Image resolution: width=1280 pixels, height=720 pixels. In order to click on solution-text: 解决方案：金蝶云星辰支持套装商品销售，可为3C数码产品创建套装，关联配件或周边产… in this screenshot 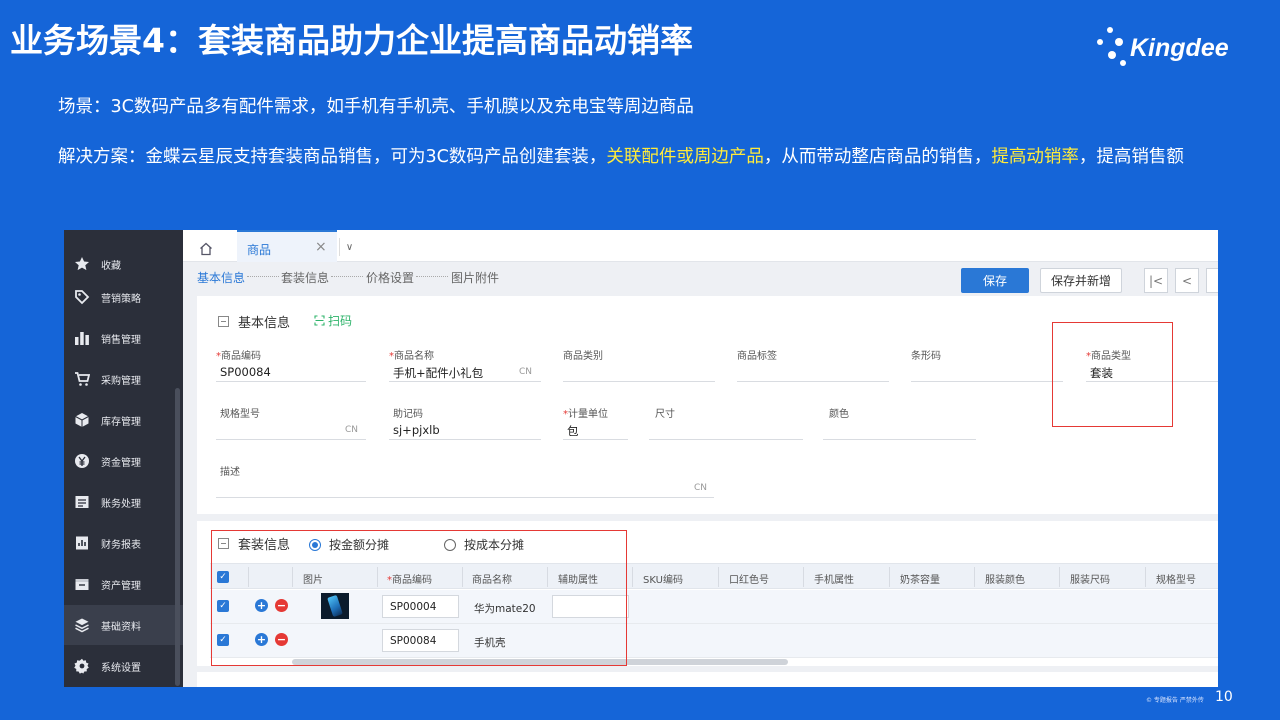, I will do `click(643, 157)`.